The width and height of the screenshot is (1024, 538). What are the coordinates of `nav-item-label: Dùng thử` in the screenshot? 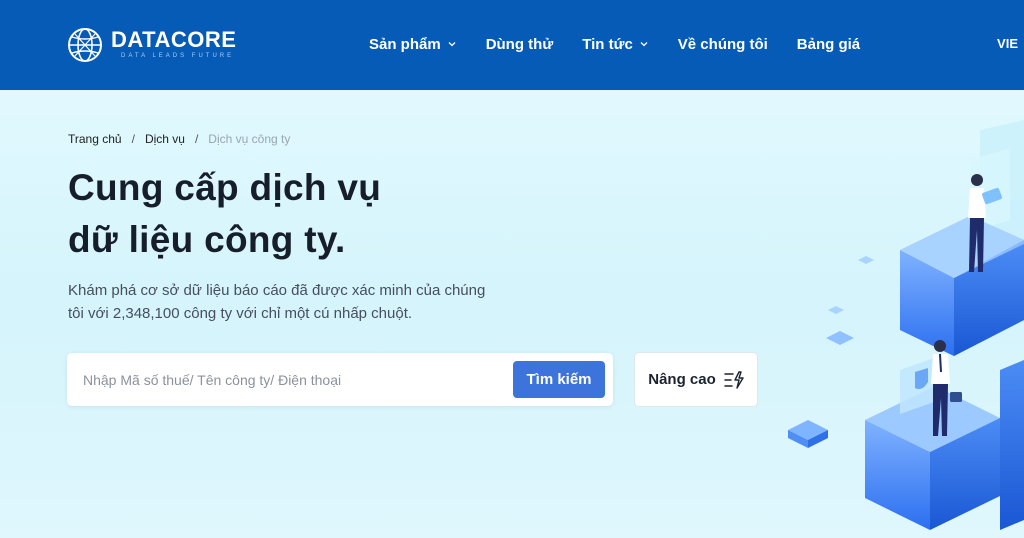 It's located at (519, 44).